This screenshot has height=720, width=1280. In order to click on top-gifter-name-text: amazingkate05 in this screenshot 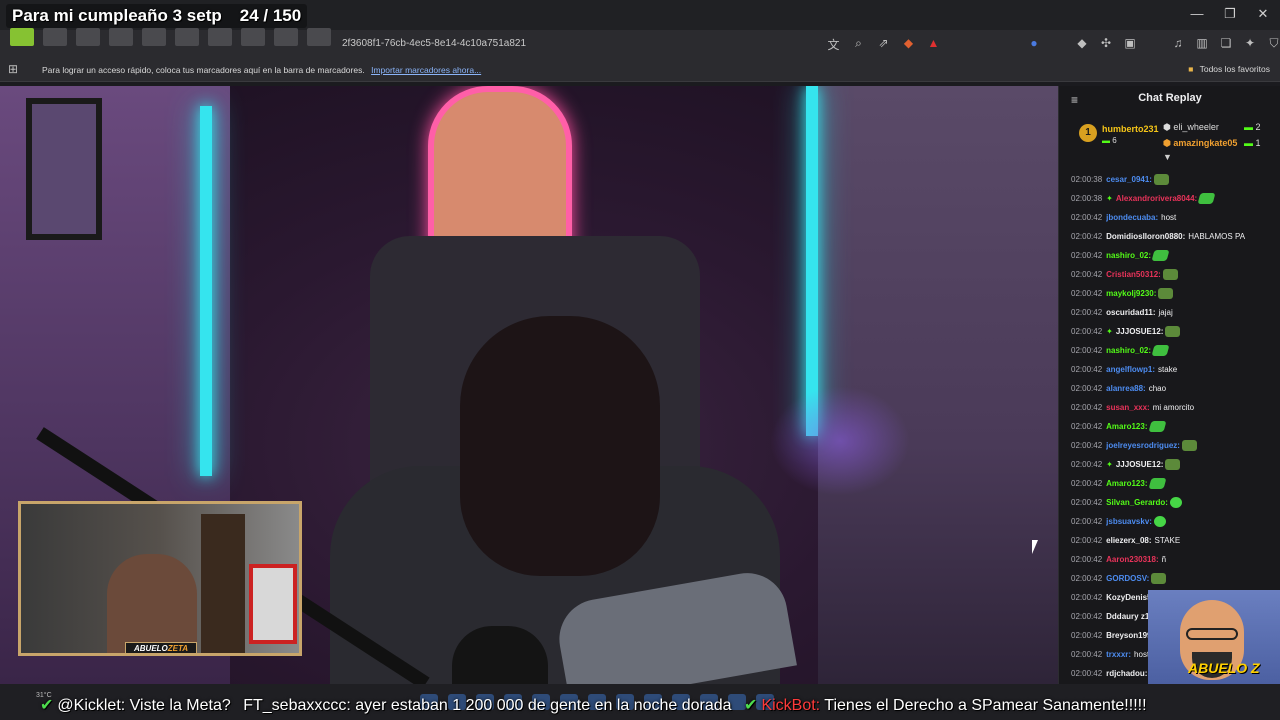, I will do `click(1205, 143)`.